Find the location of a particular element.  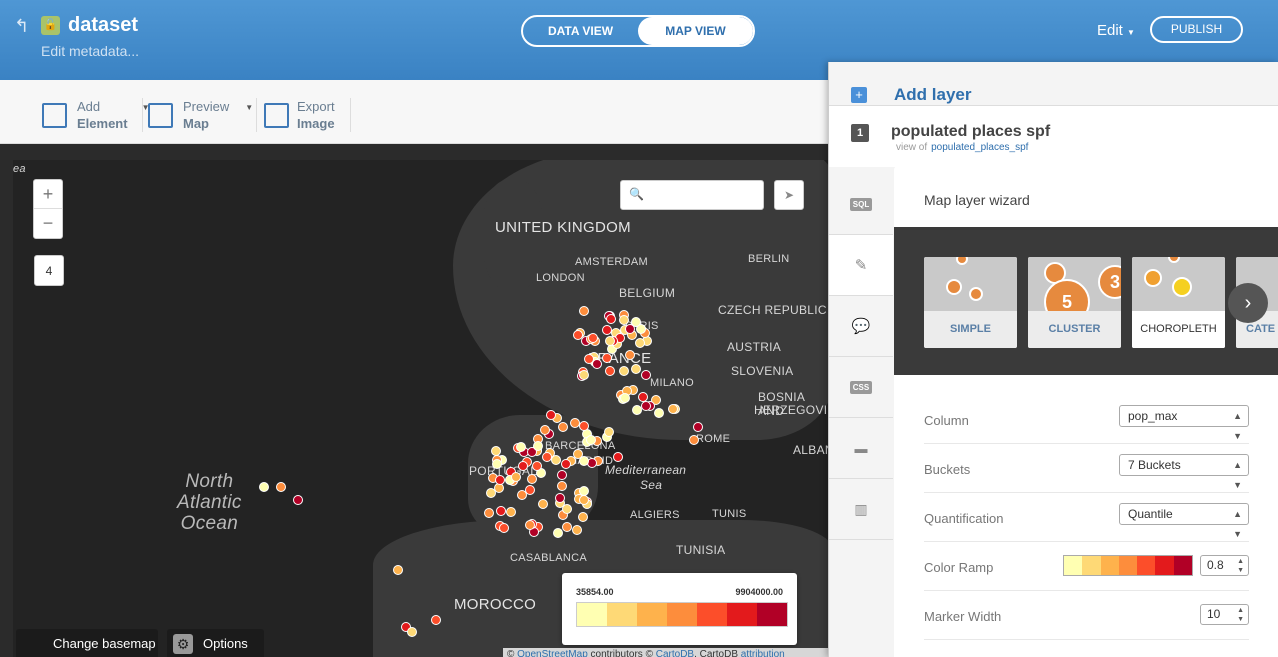

field-buckets: Buckets 7 Buckets ▲ ▼ is located at coordinates (1086, 468).